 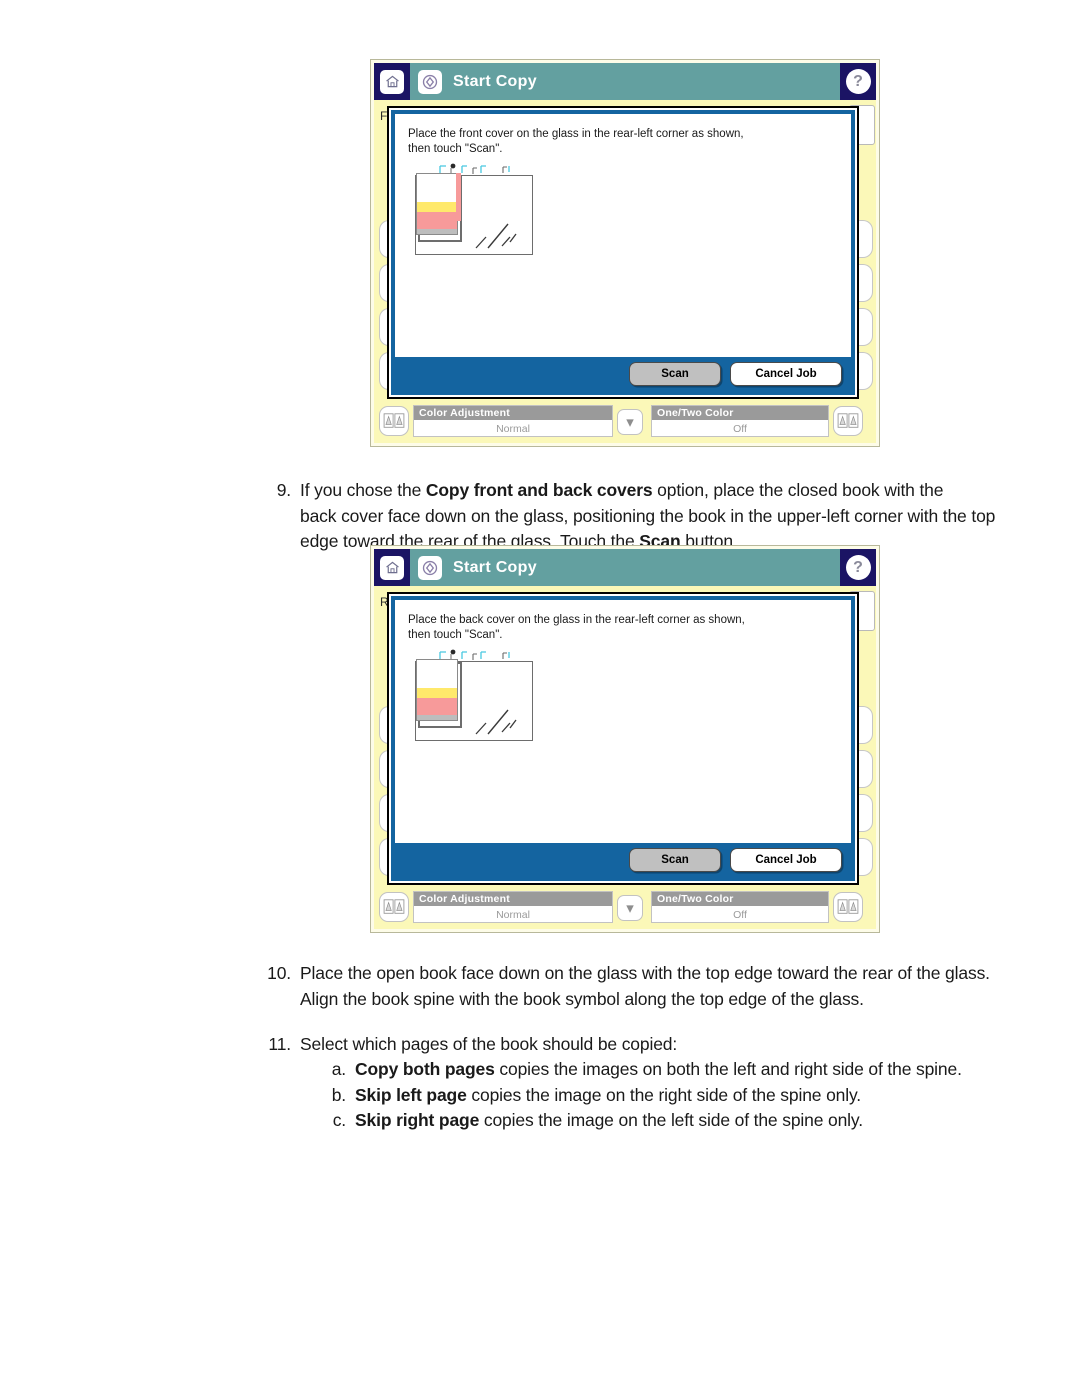 What do you see at coordinates (338, 1069) in the screenshot?
I see `sub-item-a-letter: a.` at bounding box center [338, 1069].